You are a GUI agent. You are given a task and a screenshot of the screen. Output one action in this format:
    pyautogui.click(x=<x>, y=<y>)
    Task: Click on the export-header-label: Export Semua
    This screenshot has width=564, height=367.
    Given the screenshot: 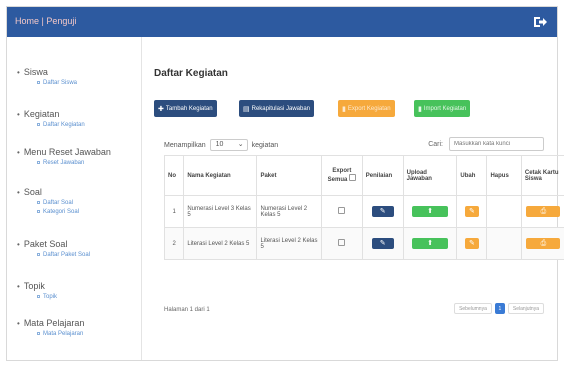 What is the action you would take?
    pyautogui.click(x=339, y=175)
    